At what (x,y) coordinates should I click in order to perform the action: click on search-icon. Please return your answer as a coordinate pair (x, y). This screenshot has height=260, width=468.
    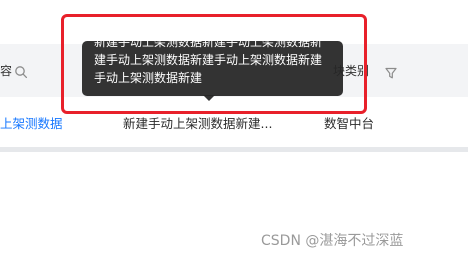
    Looking at the image, I should click on (21, 71).